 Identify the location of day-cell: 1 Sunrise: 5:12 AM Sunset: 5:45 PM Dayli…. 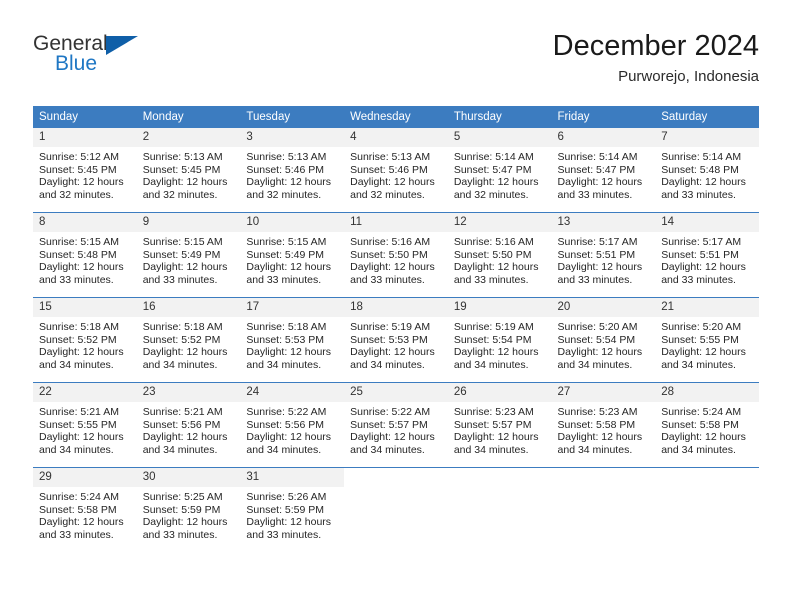
(85, 170).